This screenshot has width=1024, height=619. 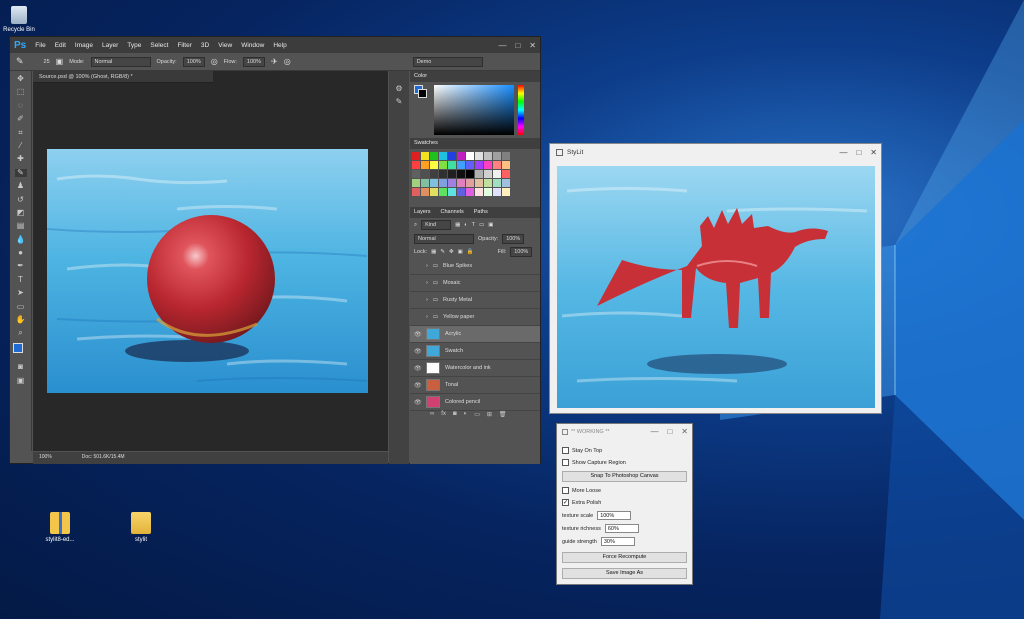 What do you see at coordinates (47, 62) in the screenshot?
I see `brush-size: 25` at bounding box center [47, 62].